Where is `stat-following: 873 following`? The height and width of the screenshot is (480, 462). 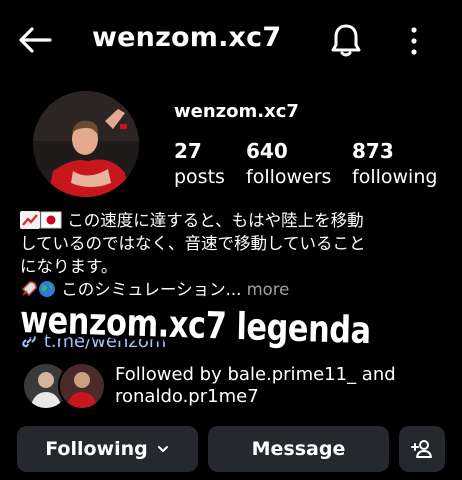 stat-following: 873 following is located at coordinates (394, 164).